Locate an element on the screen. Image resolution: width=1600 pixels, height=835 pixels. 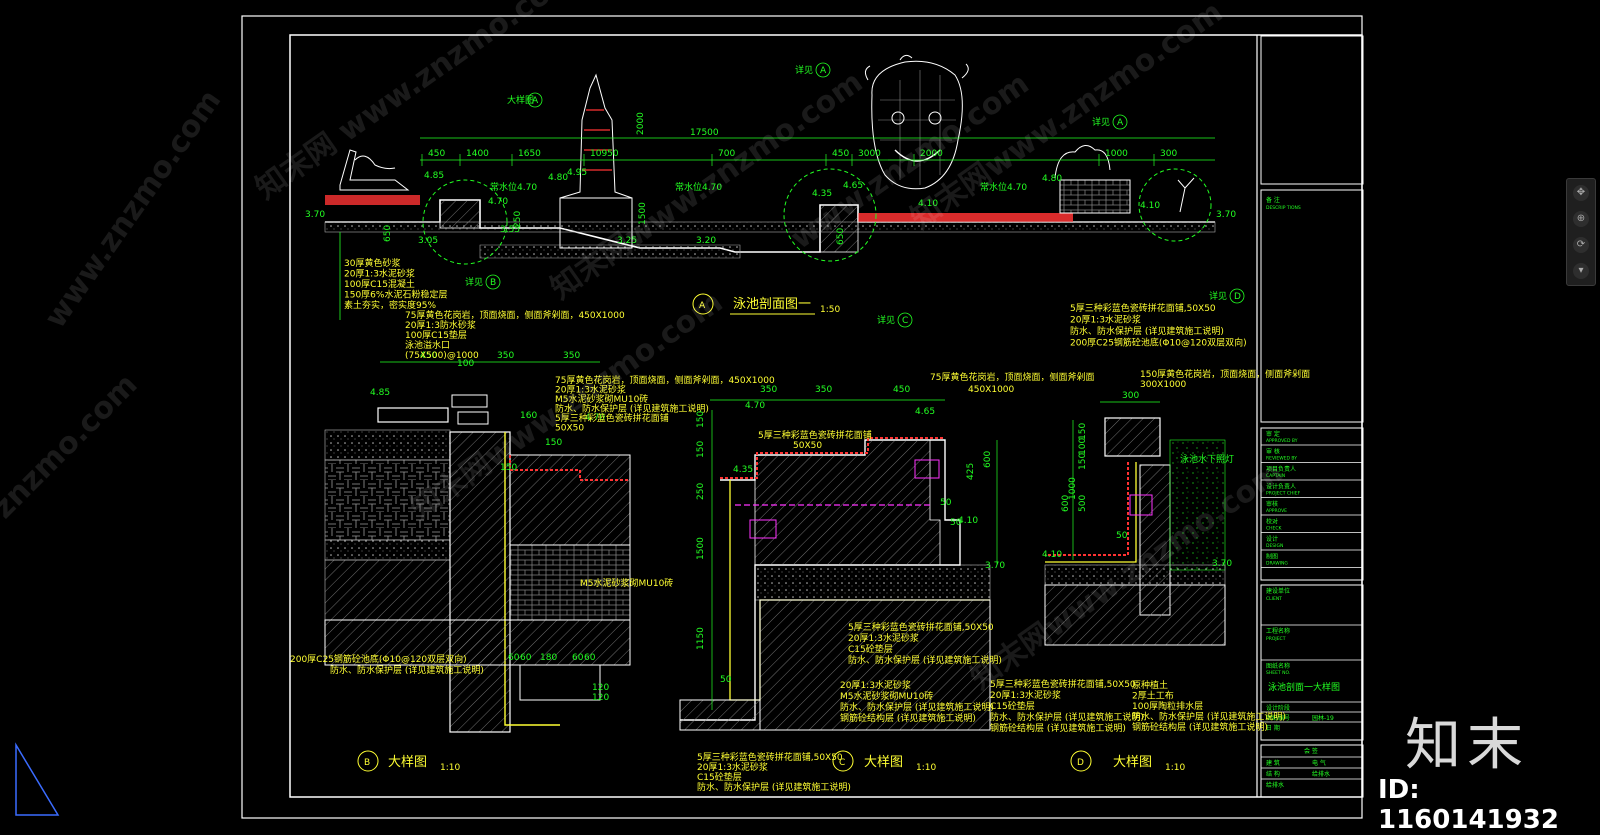
tb-client-en: CLIENT is located at coordinates (1274, 599).